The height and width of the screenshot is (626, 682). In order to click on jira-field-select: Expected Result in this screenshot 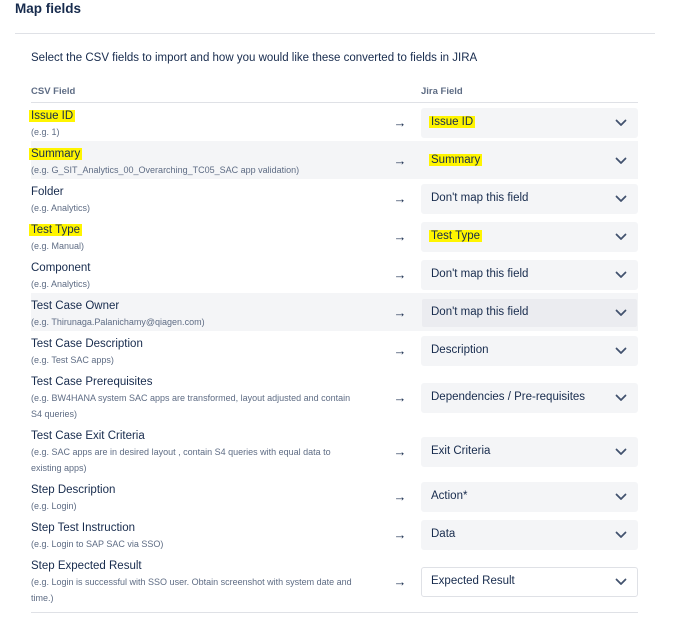, I will do `click(529, 582)`.